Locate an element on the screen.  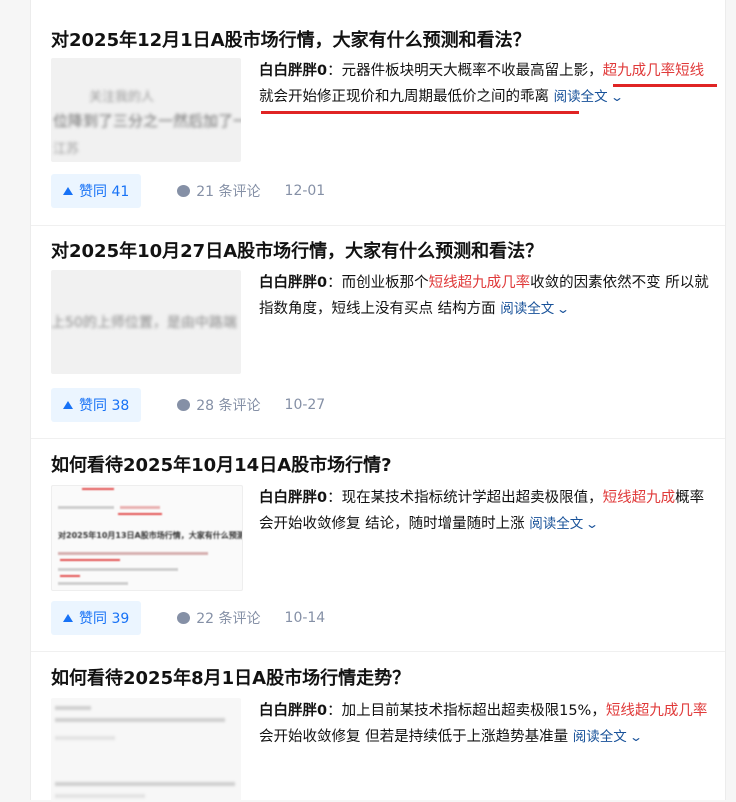
excerpt-text: 就会开始修正现价和九周期最低价之间的乖离 is located at coordinates (404, 97).